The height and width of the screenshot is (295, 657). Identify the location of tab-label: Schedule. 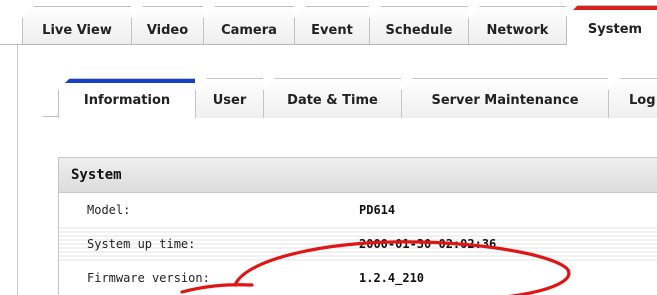
(419, 30).